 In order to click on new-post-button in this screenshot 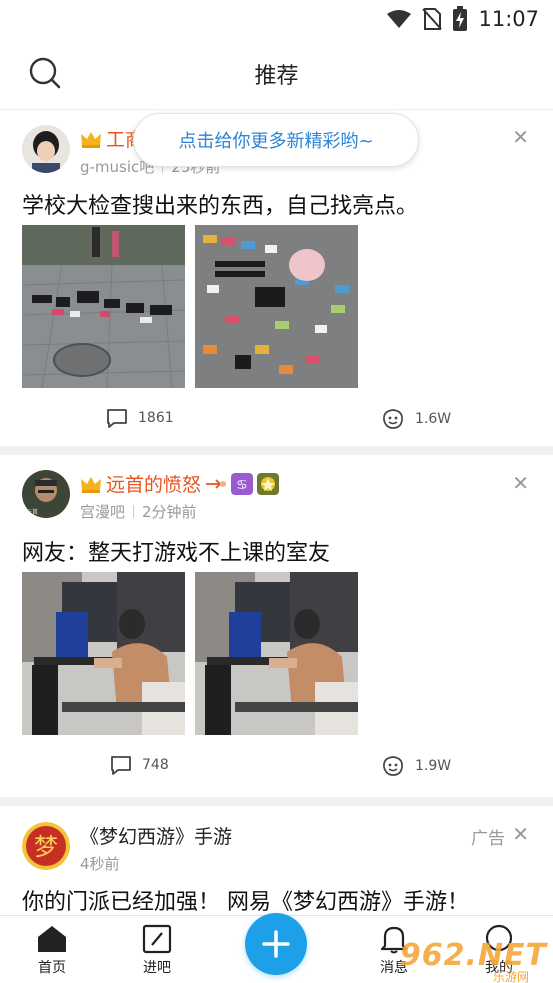, I will do `click(276, 944)`.